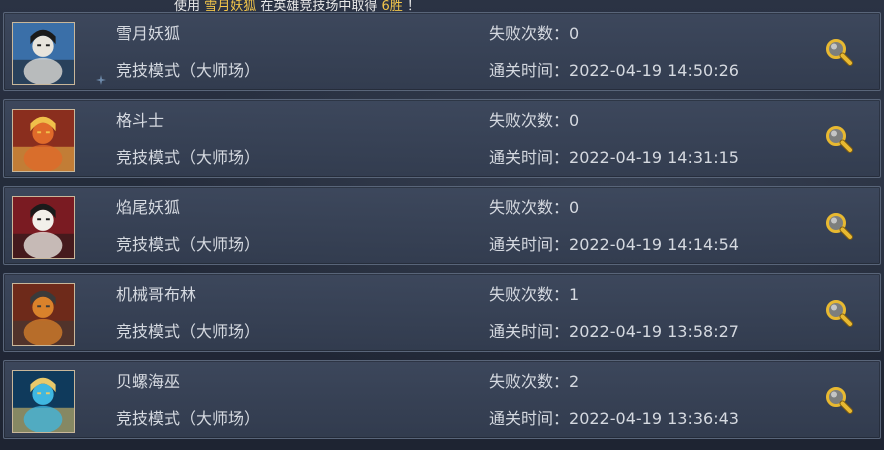  What do you see at coordinates (654, 331) in the screenshot?
I see `time-value: 2022-04-19 13:58:27` at bounding box center [654, 331].